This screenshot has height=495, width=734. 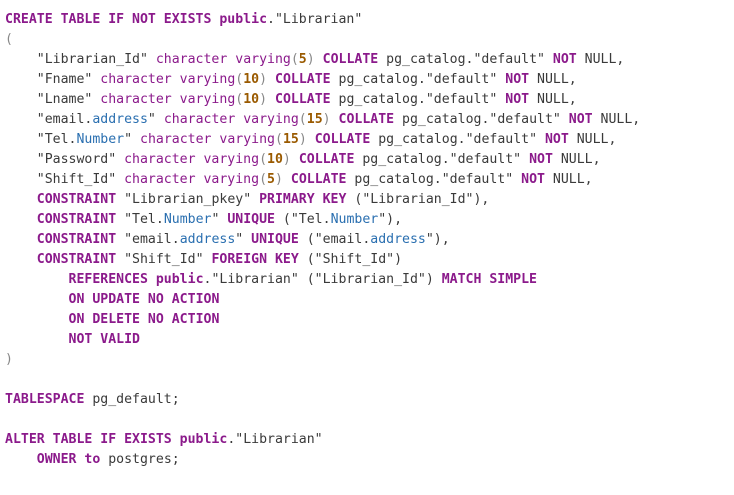 I want to click on code-token: REFERENCES public, so click(x=136, y=279).